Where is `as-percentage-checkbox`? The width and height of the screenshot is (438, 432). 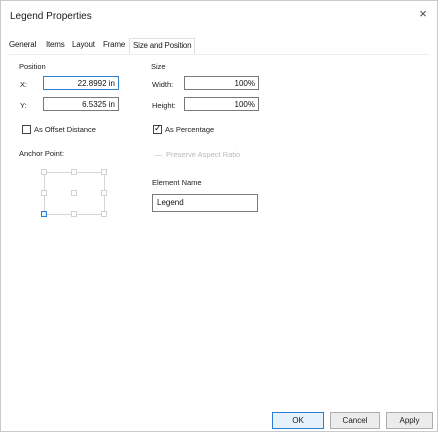
as-percentage-checkbox is located at coordinates (157, 128).